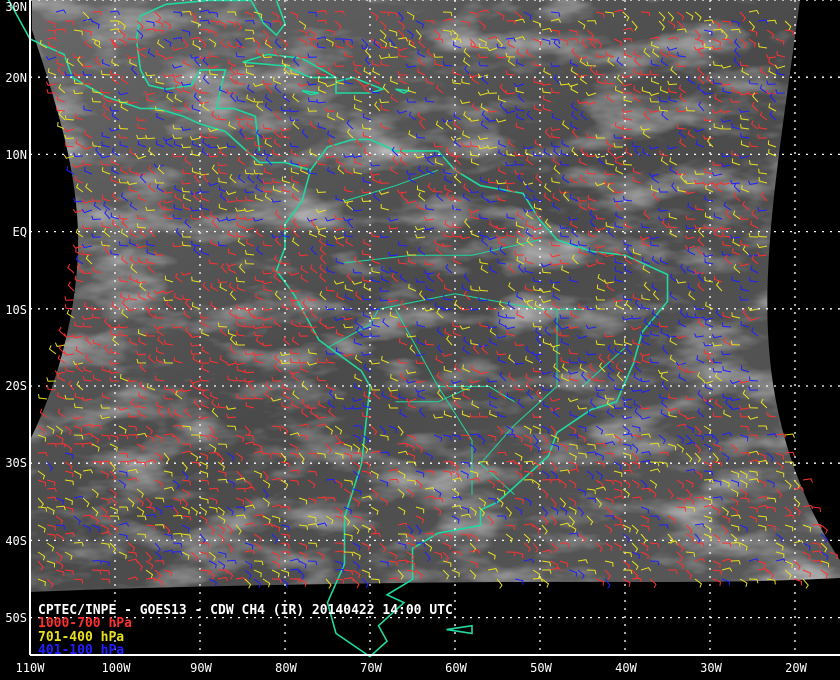 This screenshot has height=680, width=840. What do you see at coordinates (201, 668) in the screenshot?
I see `lon-label: 90W` at bounding box center [201, 668].